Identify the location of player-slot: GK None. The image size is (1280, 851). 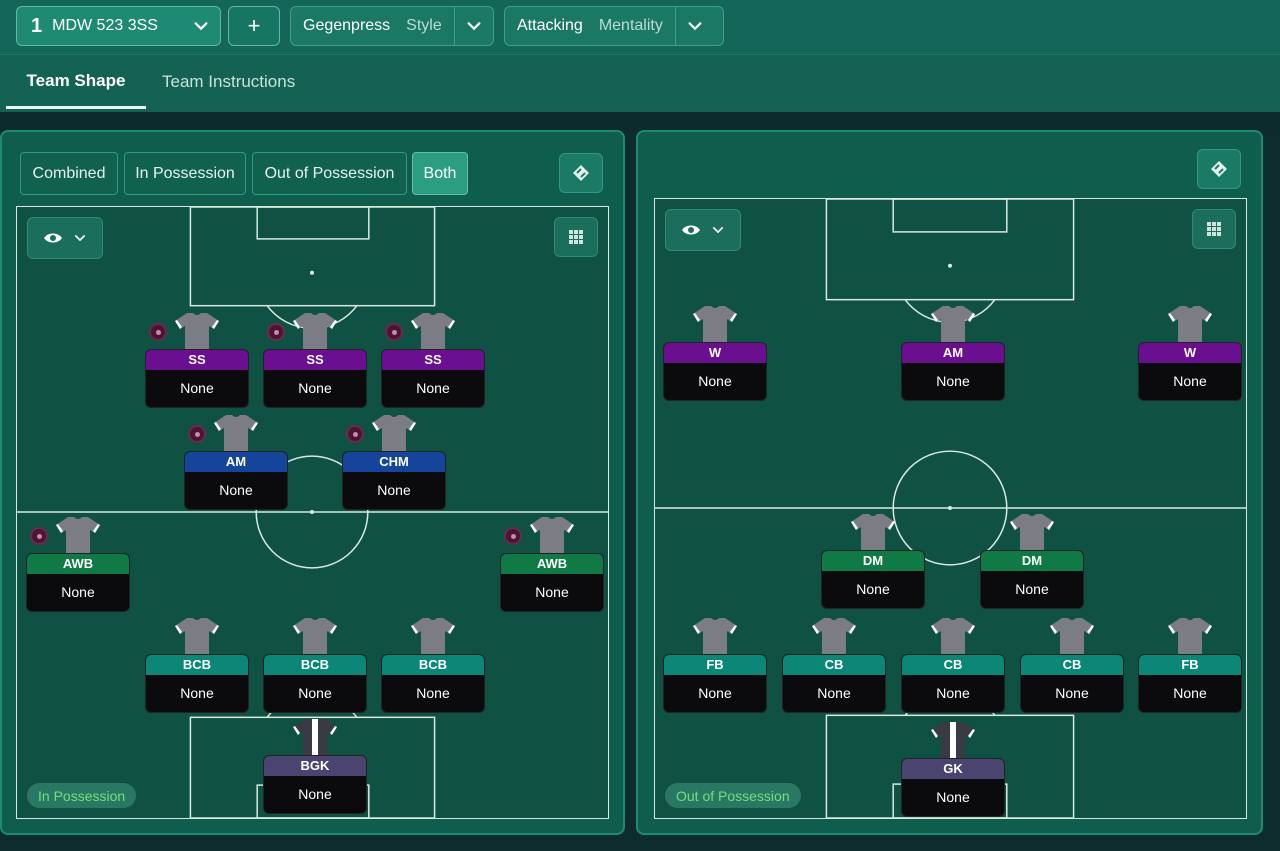
(953, 769).